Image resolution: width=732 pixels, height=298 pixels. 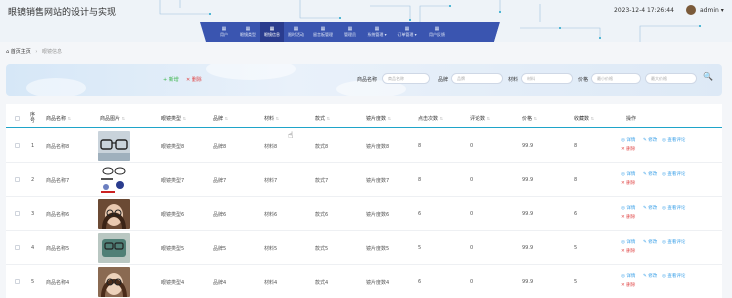 What do you see at coordinates (708, 76) in the screenshot?
I see `search-icon: 🔍` at bounding box center [708, 76].